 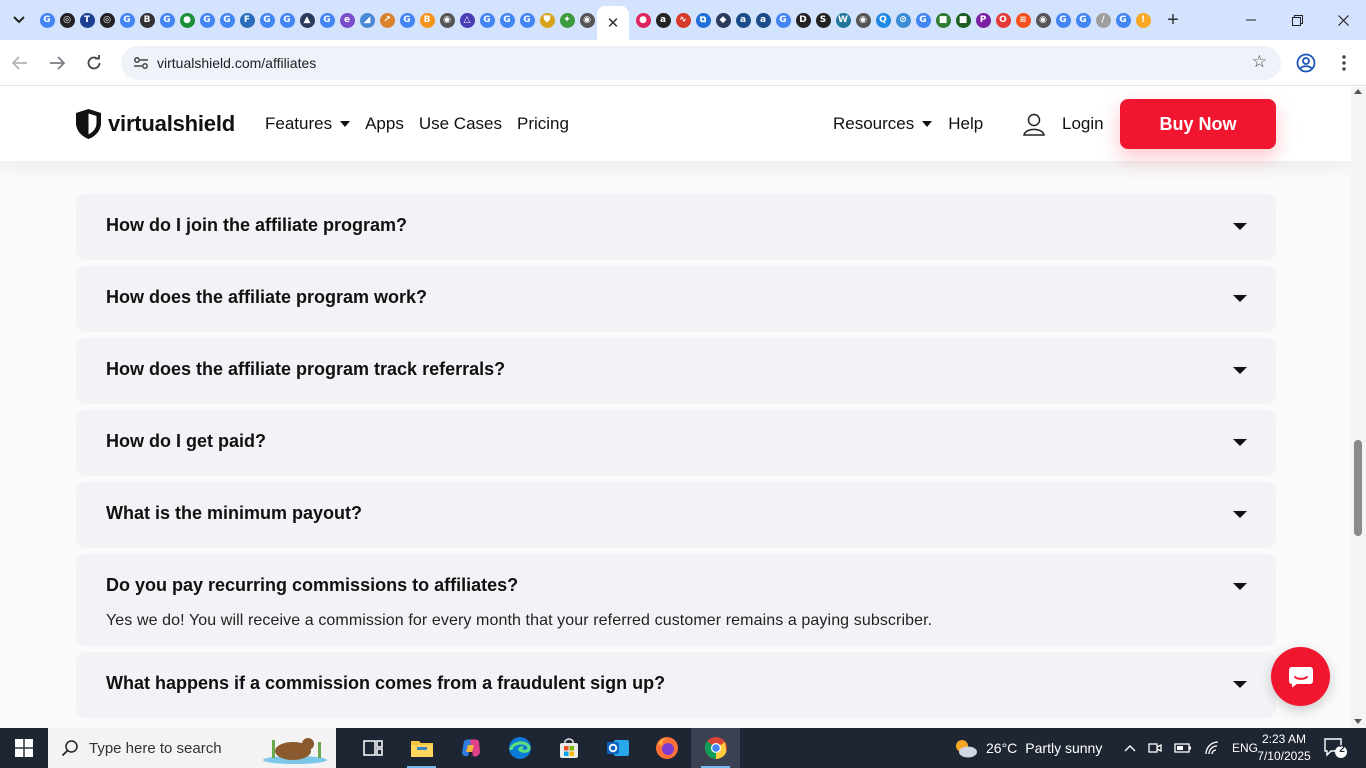 What do you see at coordinates (1297, 20) in the screenshot?
I see `restore-button` at bounding box center [1297, 20].